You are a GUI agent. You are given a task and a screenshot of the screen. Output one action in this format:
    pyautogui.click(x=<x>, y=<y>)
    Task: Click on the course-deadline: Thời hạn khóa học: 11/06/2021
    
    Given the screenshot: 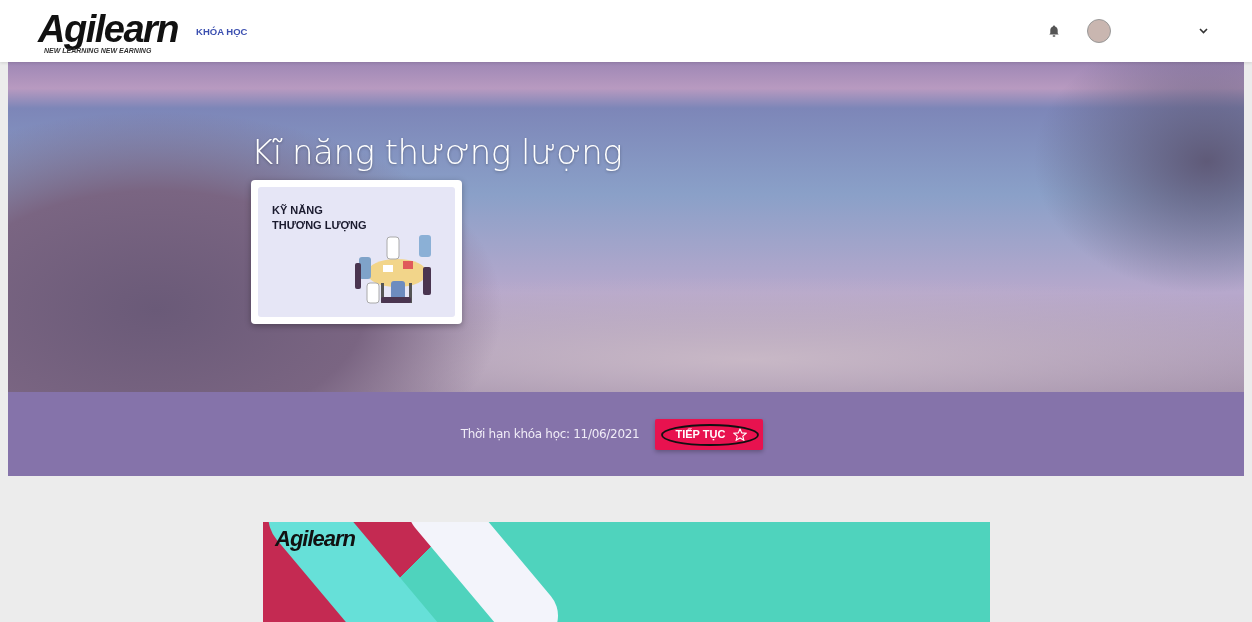 What is the action you would take?
    pyautogui.click(x=550, y=434)
    